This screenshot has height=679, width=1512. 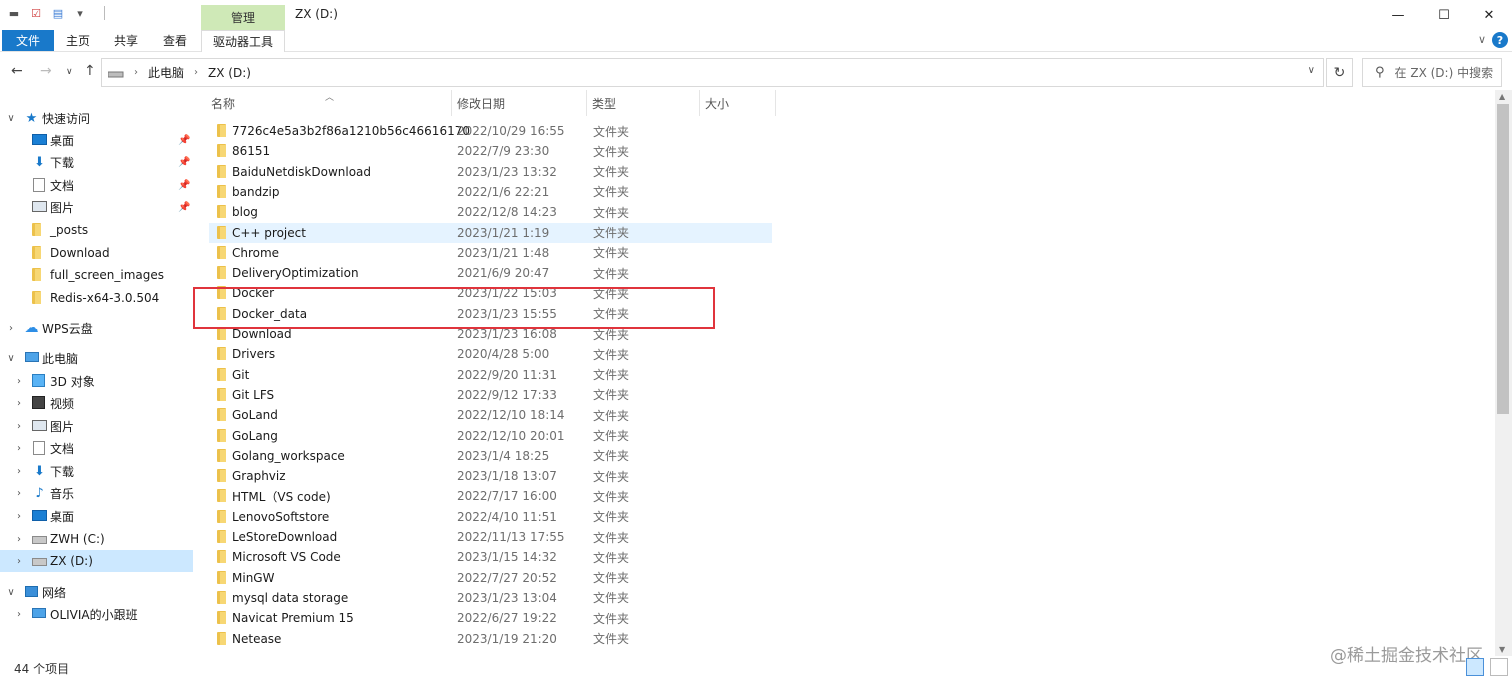 I want to click on scroll-down-icon: ▼, so click(x=1502, y=649).